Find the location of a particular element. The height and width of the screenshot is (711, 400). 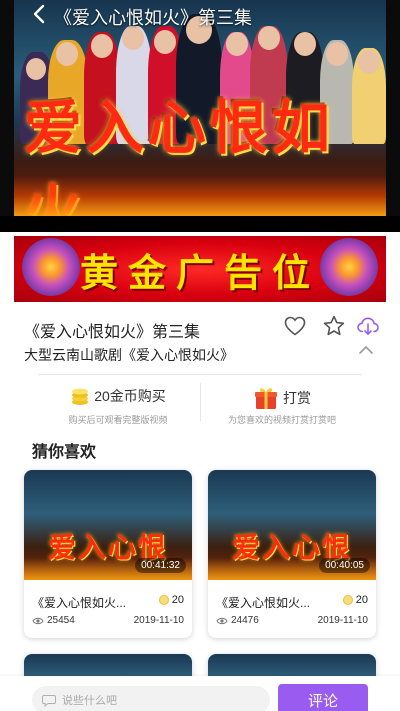

ad-banner-text: 黄金广告位 is located at coordinates (199, 272).